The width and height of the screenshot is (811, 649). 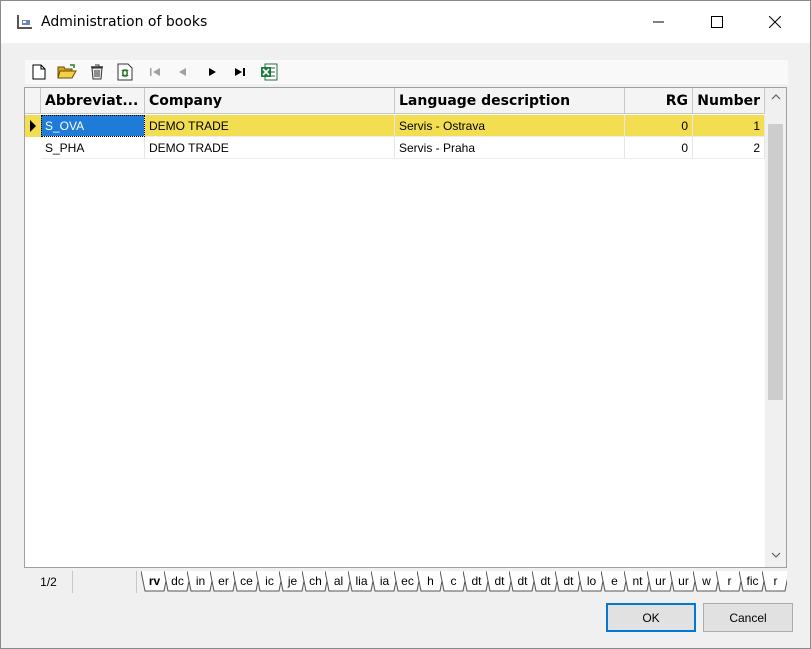 I want to click on minimize-icon, so click(x=658, y=22).